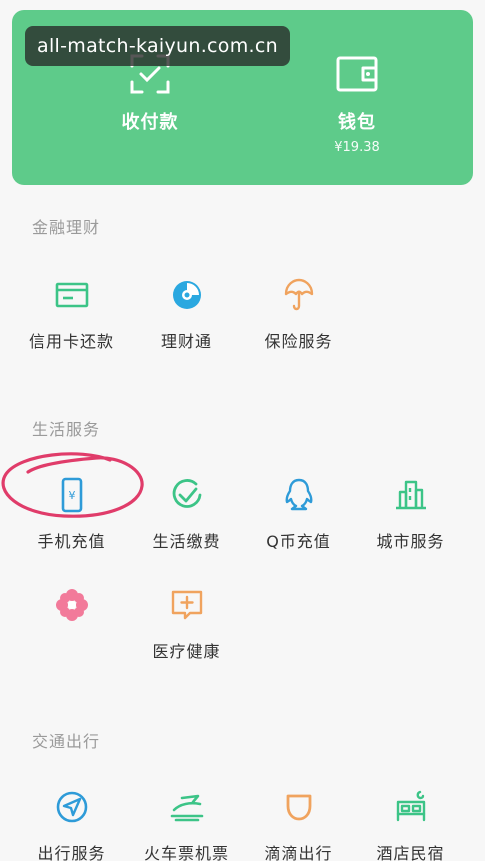 Image resolution: width=485 pixels, height=861 pixels. What do you see at coordinates (71, 852) in the screenshot?
I see `grid-item-label: 出行服务` at bounding box center [71, 852].